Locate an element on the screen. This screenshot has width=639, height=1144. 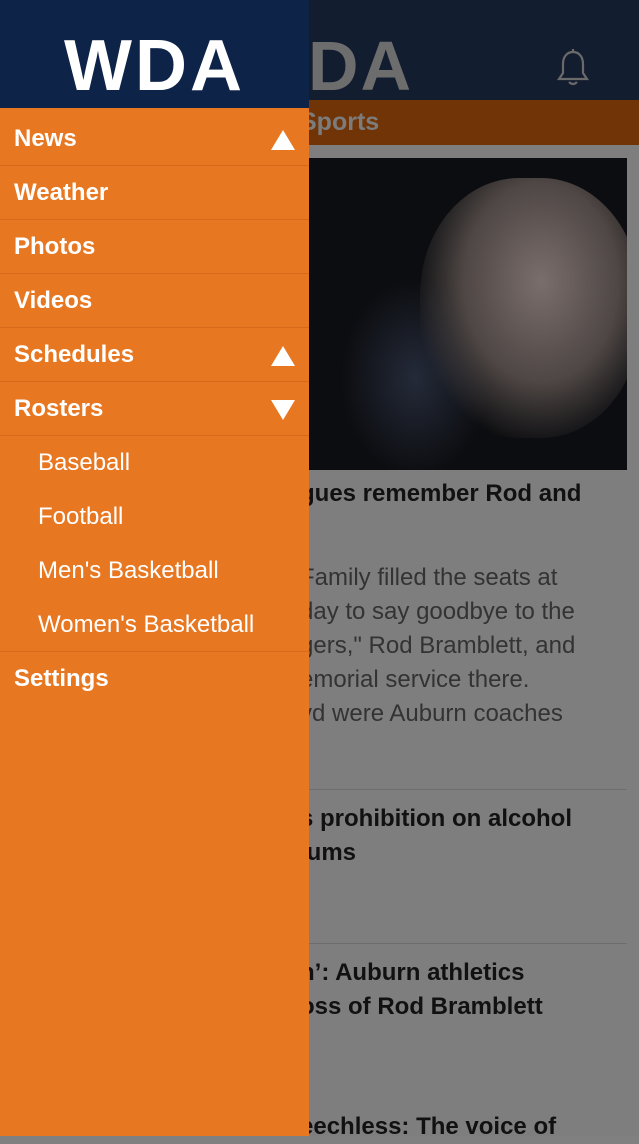
submenu-item-label: Men's Basketball is located at coordinates (128, 570).